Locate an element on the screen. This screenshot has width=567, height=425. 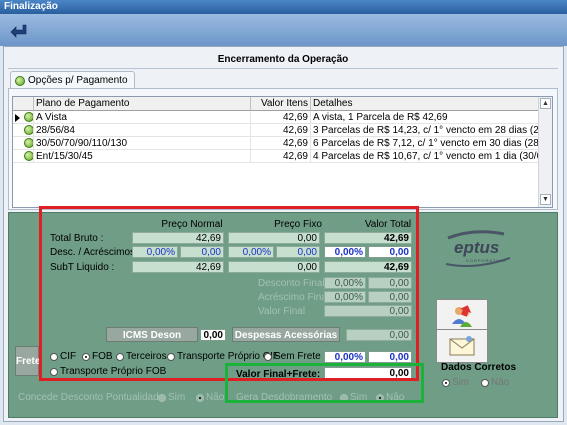
window-title: Finalização is located at coordinates (283, 7).